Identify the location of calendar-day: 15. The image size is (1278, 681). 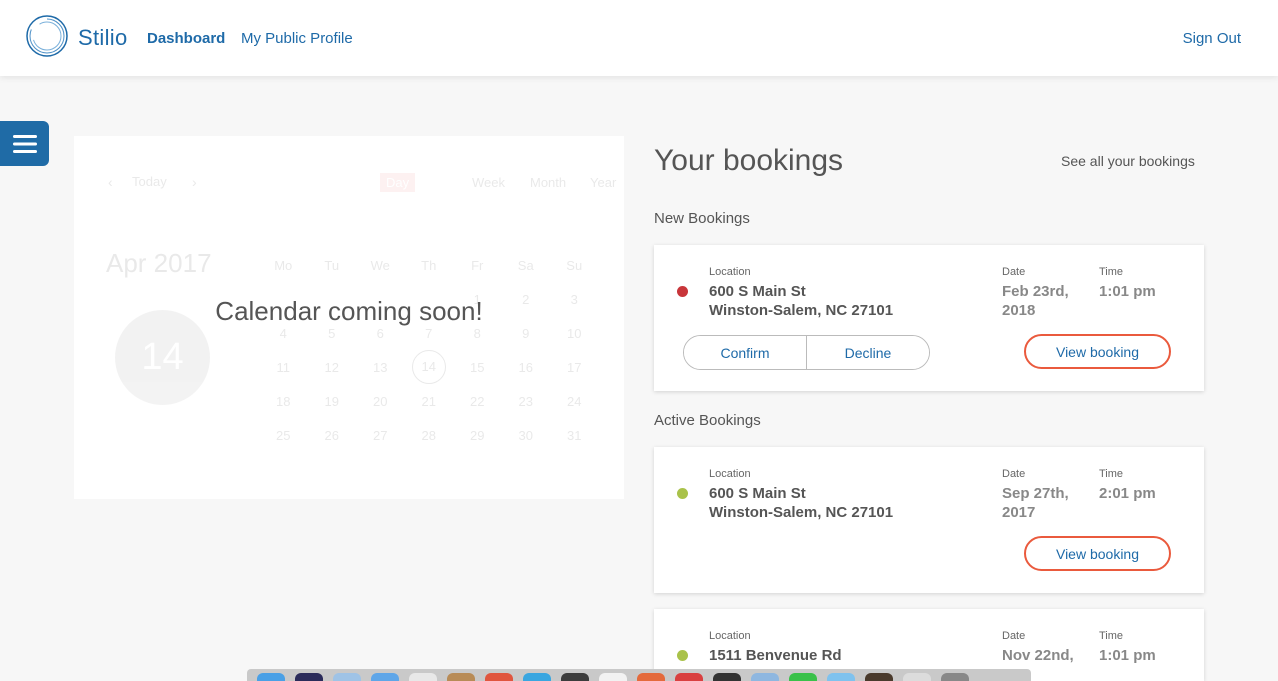
(477, 367).